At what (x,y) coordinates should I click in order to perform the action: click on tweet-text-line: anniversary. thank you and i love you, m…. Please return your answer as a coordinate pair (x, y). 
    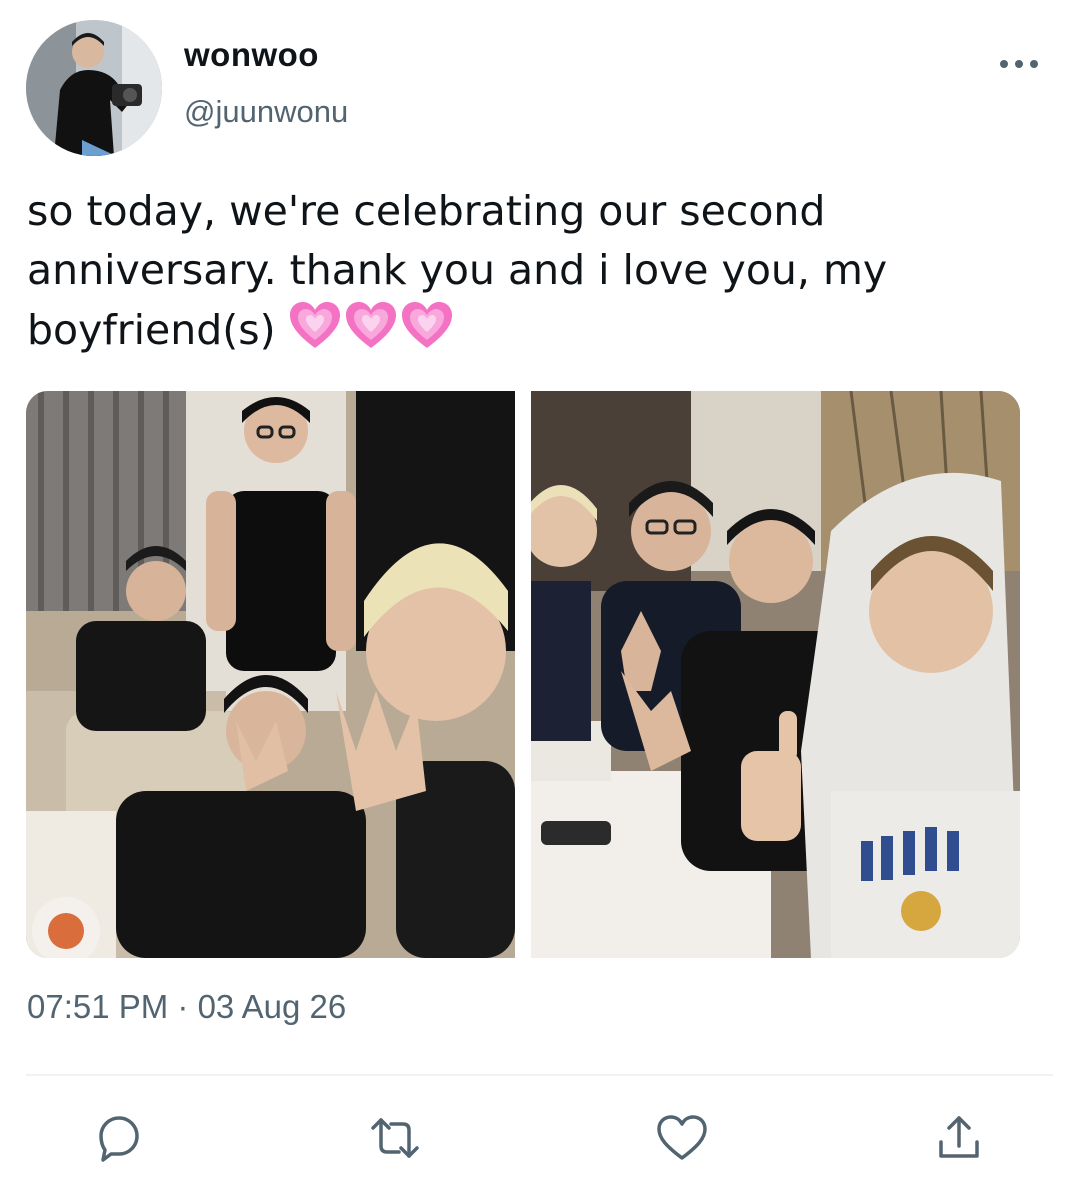
    Looking at the image, I should click on (457, 270).